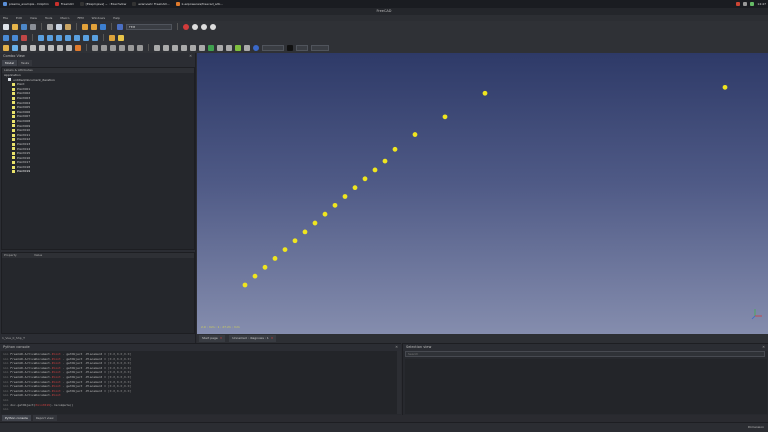  What do you see at coordinates (69, 47) in the screenshot?
I see `mesh-region-icon` at bounding box center [69, 47].